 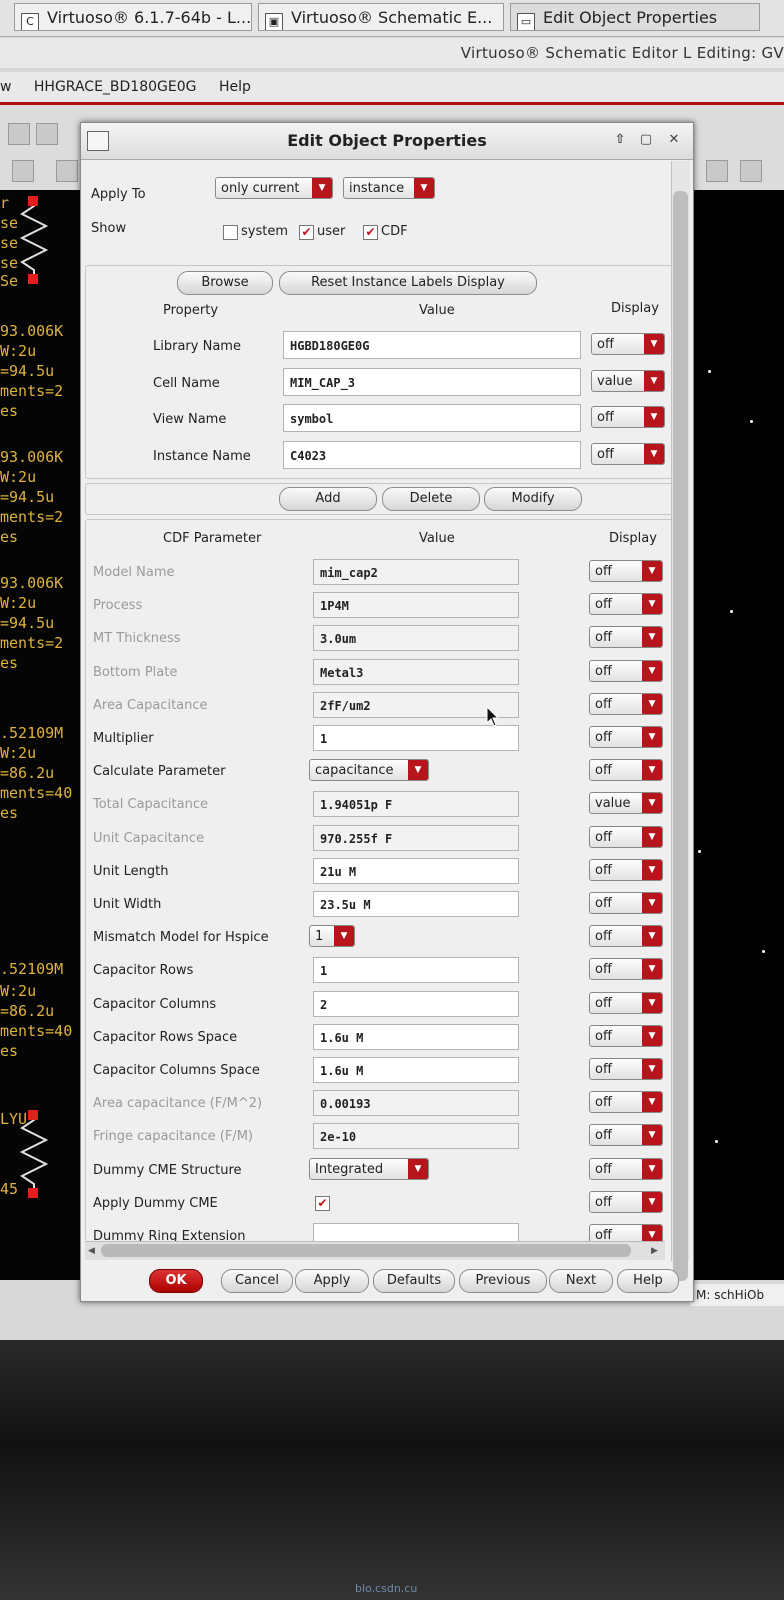 I want to click on display-select: value ▼, so click(x=628, y=380).